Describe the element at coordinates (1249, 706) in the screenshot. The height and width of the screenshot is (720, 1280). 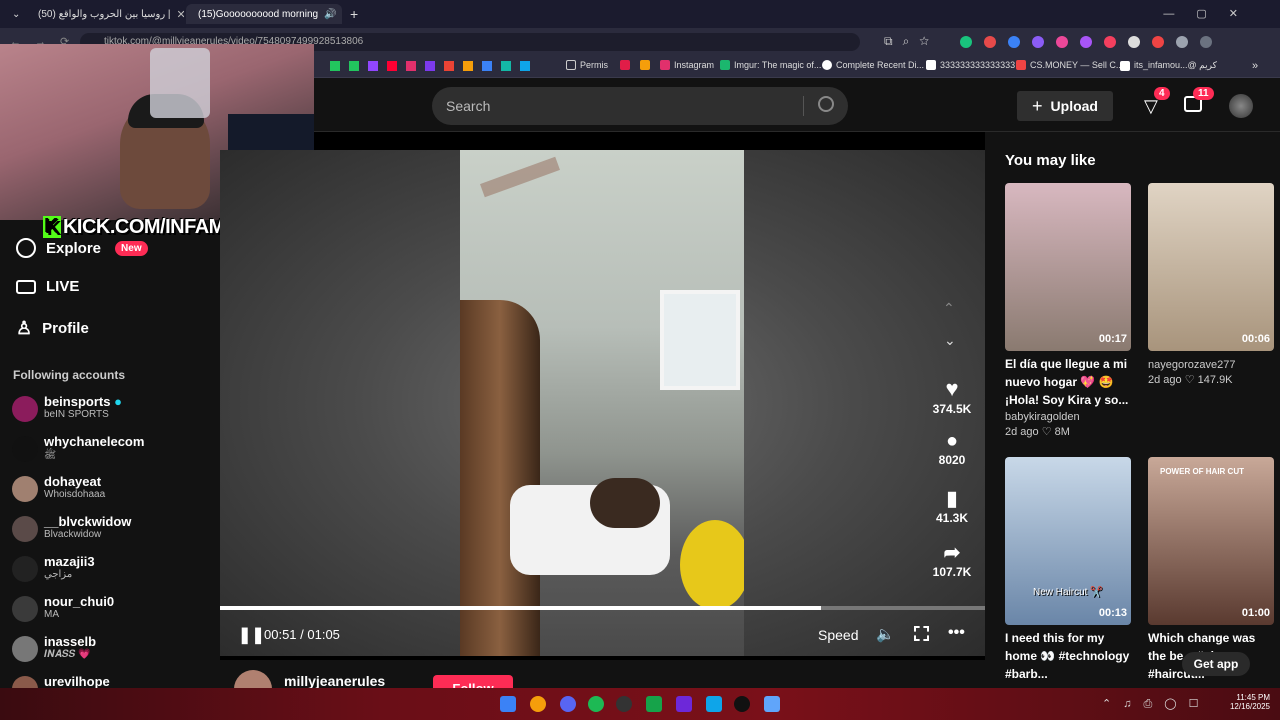
I see `clock-date: 12/16/2025` at that location.